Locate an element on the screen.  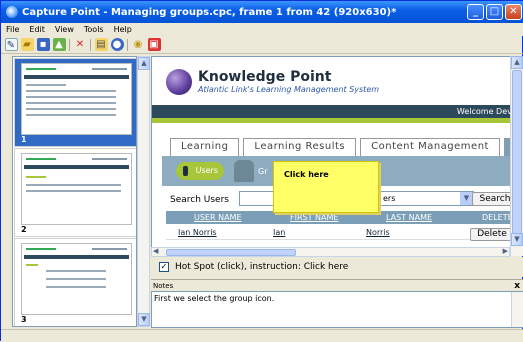
table-row: Ian Norris Ian Norris Delete is located at coordinates (341, 232).